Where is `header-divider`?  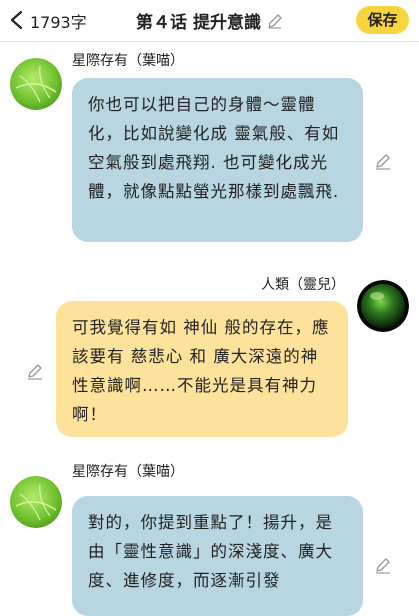
header-divider is located at coordinates (209, 41).